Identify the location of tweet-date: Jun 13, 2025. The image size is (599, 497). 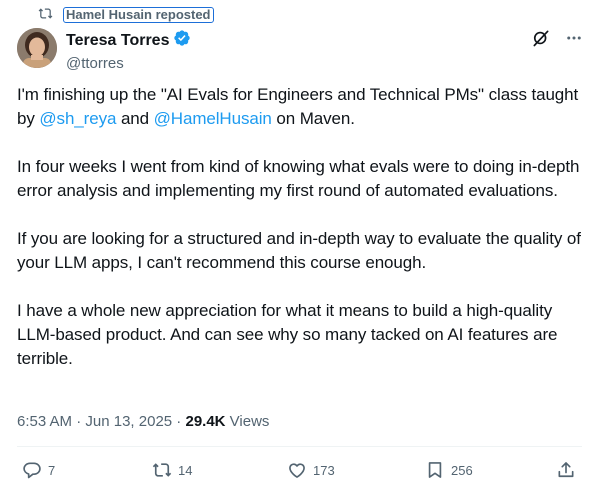
(128, 421).